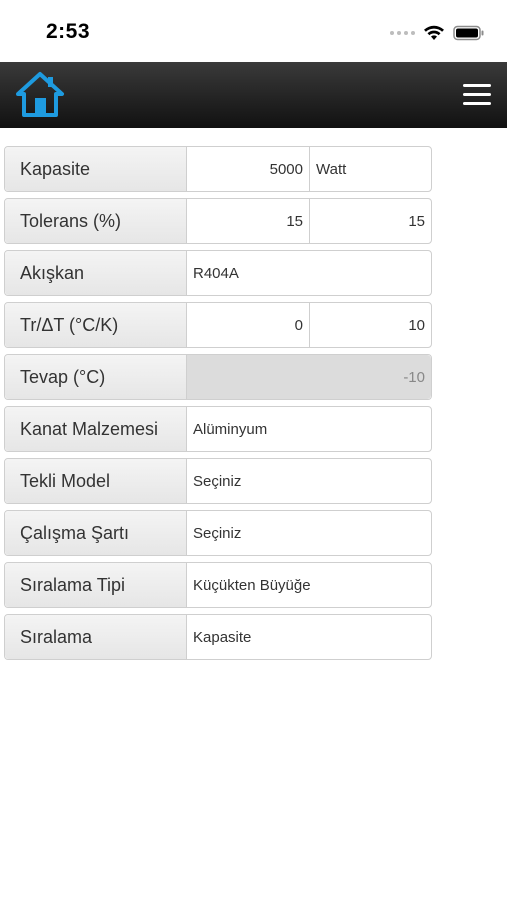  Describe the element at coordinates (309, 429) in the screenshot. I see `kanat-malzemesi-select: Alüminyum` at that location.